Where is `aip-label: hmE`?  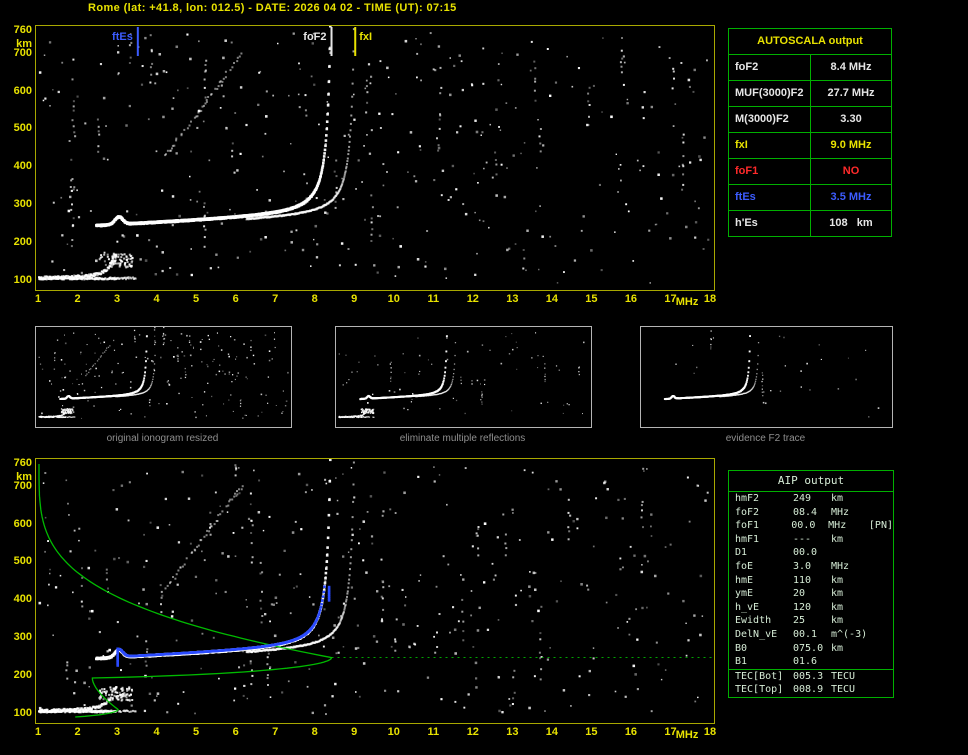 aip-label: hmE is located at coordinates (744, 580).